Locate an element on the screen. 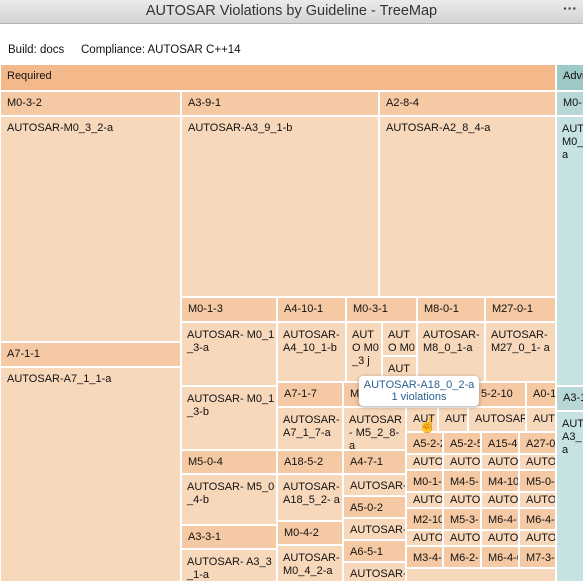  group-m5-0-4: M5-0-4 is located at coordinates (229, 462).